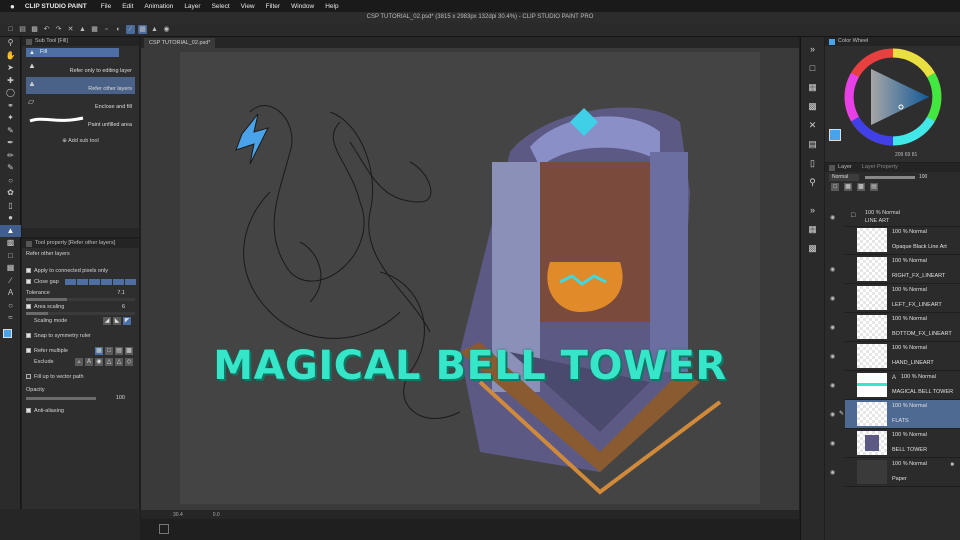 This screenshot has height=540, width=960. What do you see at coordinates (28, 270) in the screenshot?
I see `apply-connected-checkbox` at bounding box center [28, 270].